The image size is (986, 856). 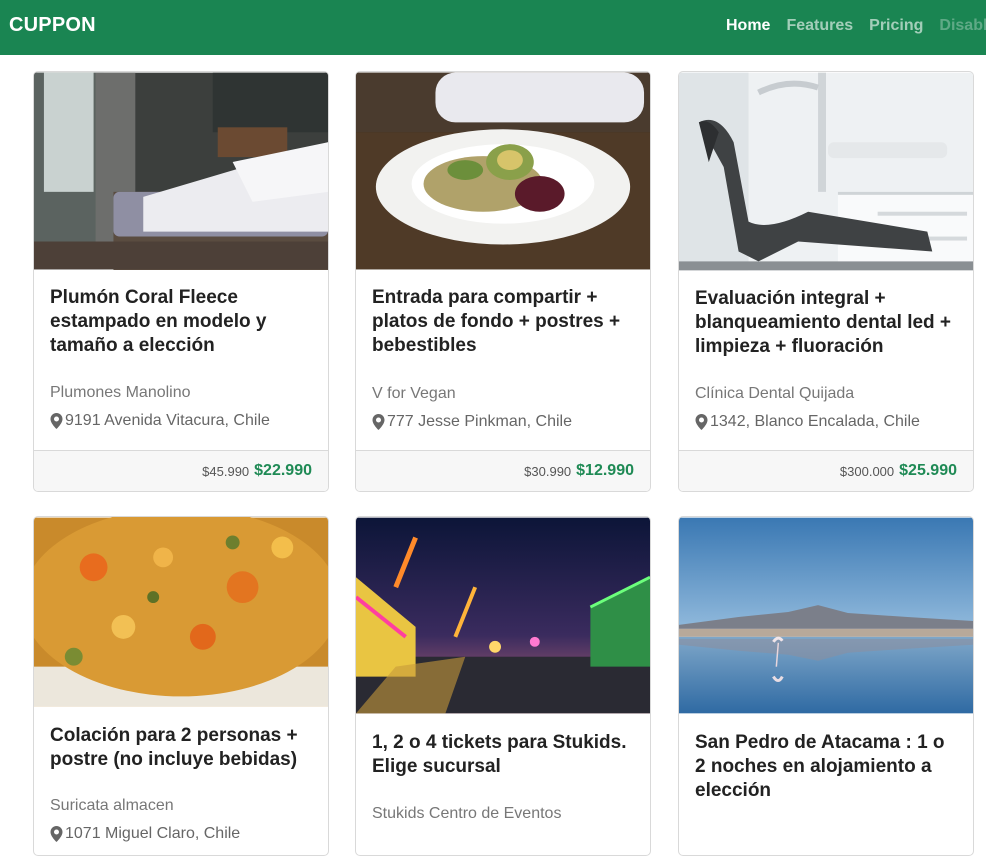 What do you see at coordinates (503, 615) in the screenshot?
I see `fair-night-image` at bounding box center [503, 615].